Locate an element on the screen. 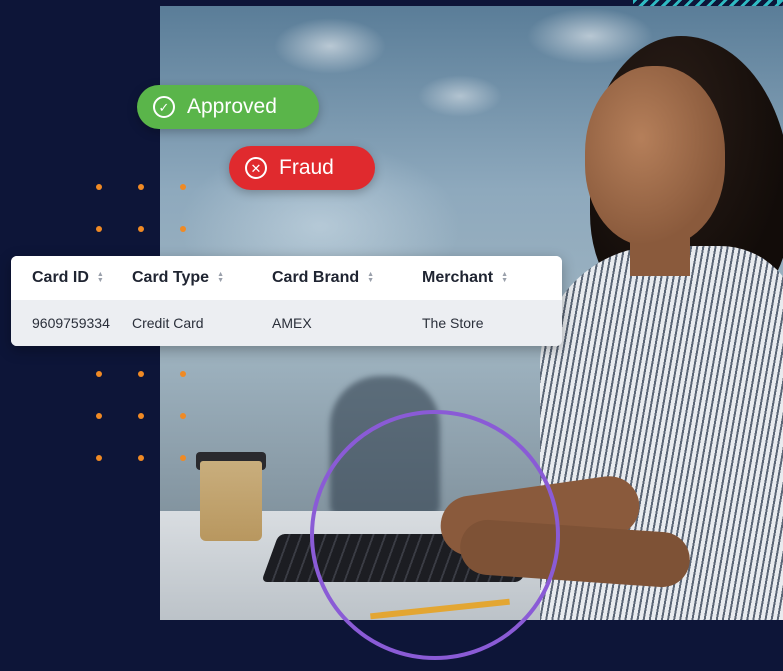  purple-highlight-ring is located at coordinates (435, 535).